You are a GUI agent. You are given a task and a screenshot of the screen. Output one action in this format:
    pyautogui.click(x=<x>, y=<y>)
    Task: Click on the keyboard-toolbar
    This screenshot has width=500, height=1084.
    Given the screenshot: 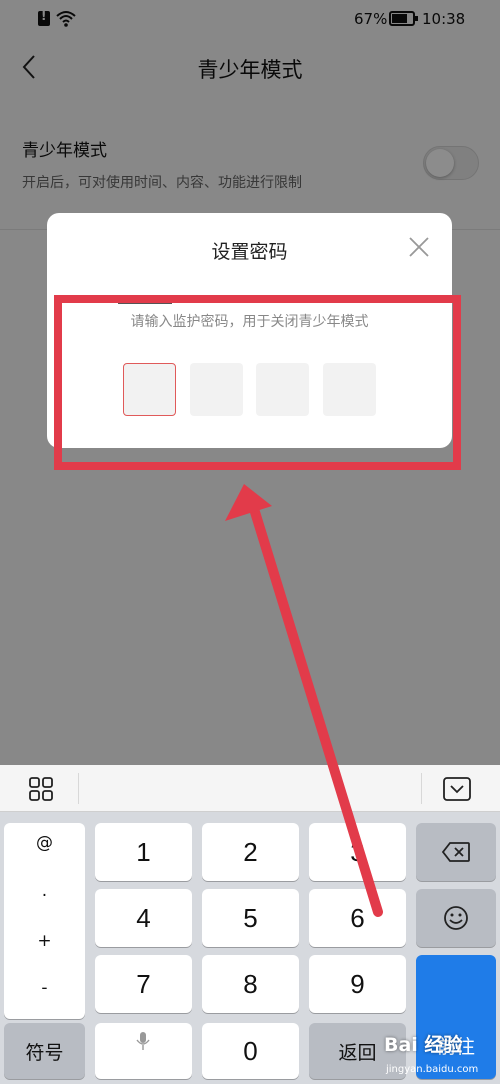 What is the action you would take?
    pyautogui.click(x=250, y=788)
    